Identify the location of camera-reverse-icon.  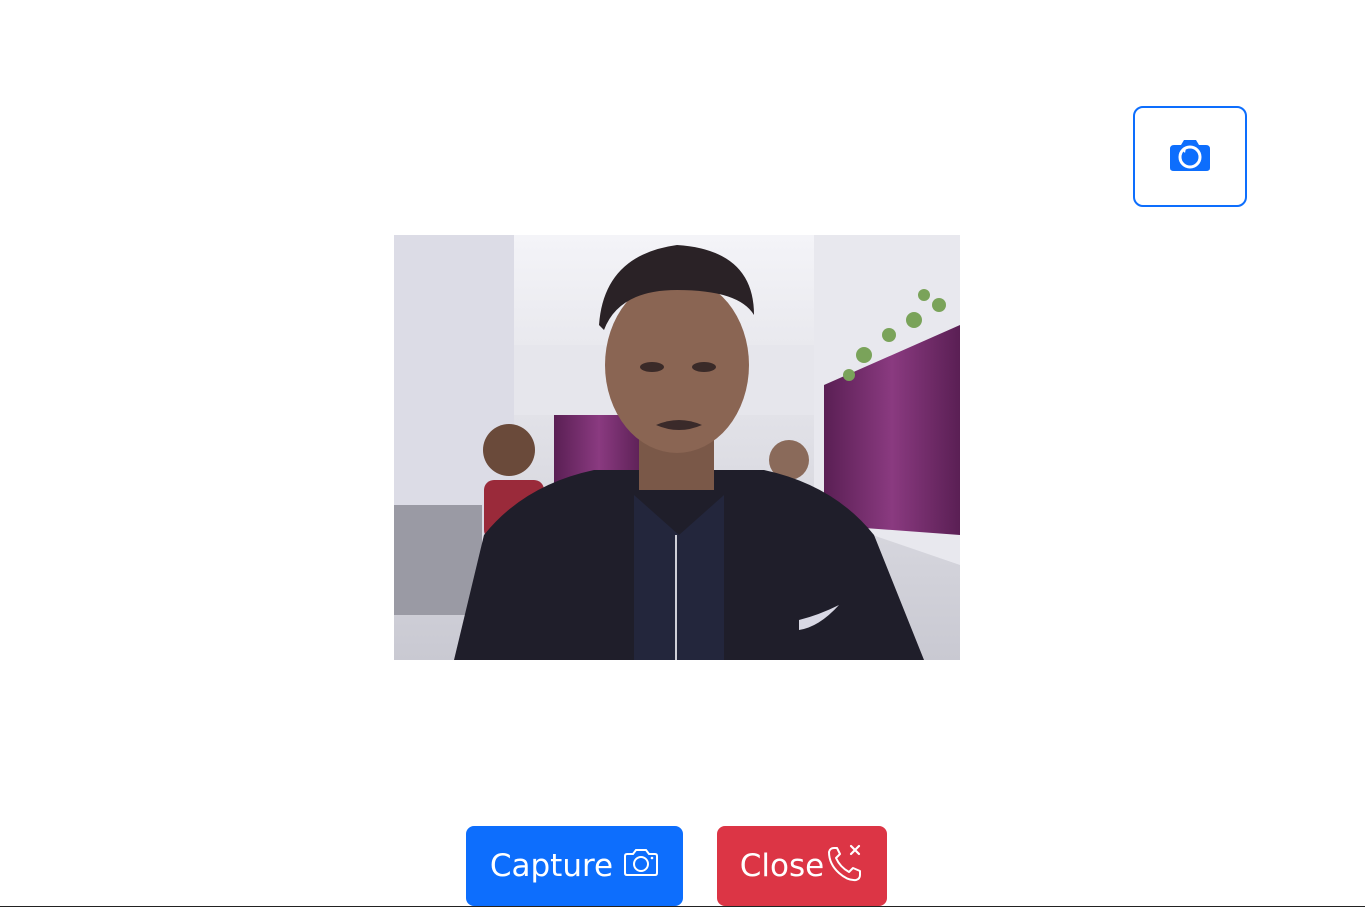
(1190, 156).